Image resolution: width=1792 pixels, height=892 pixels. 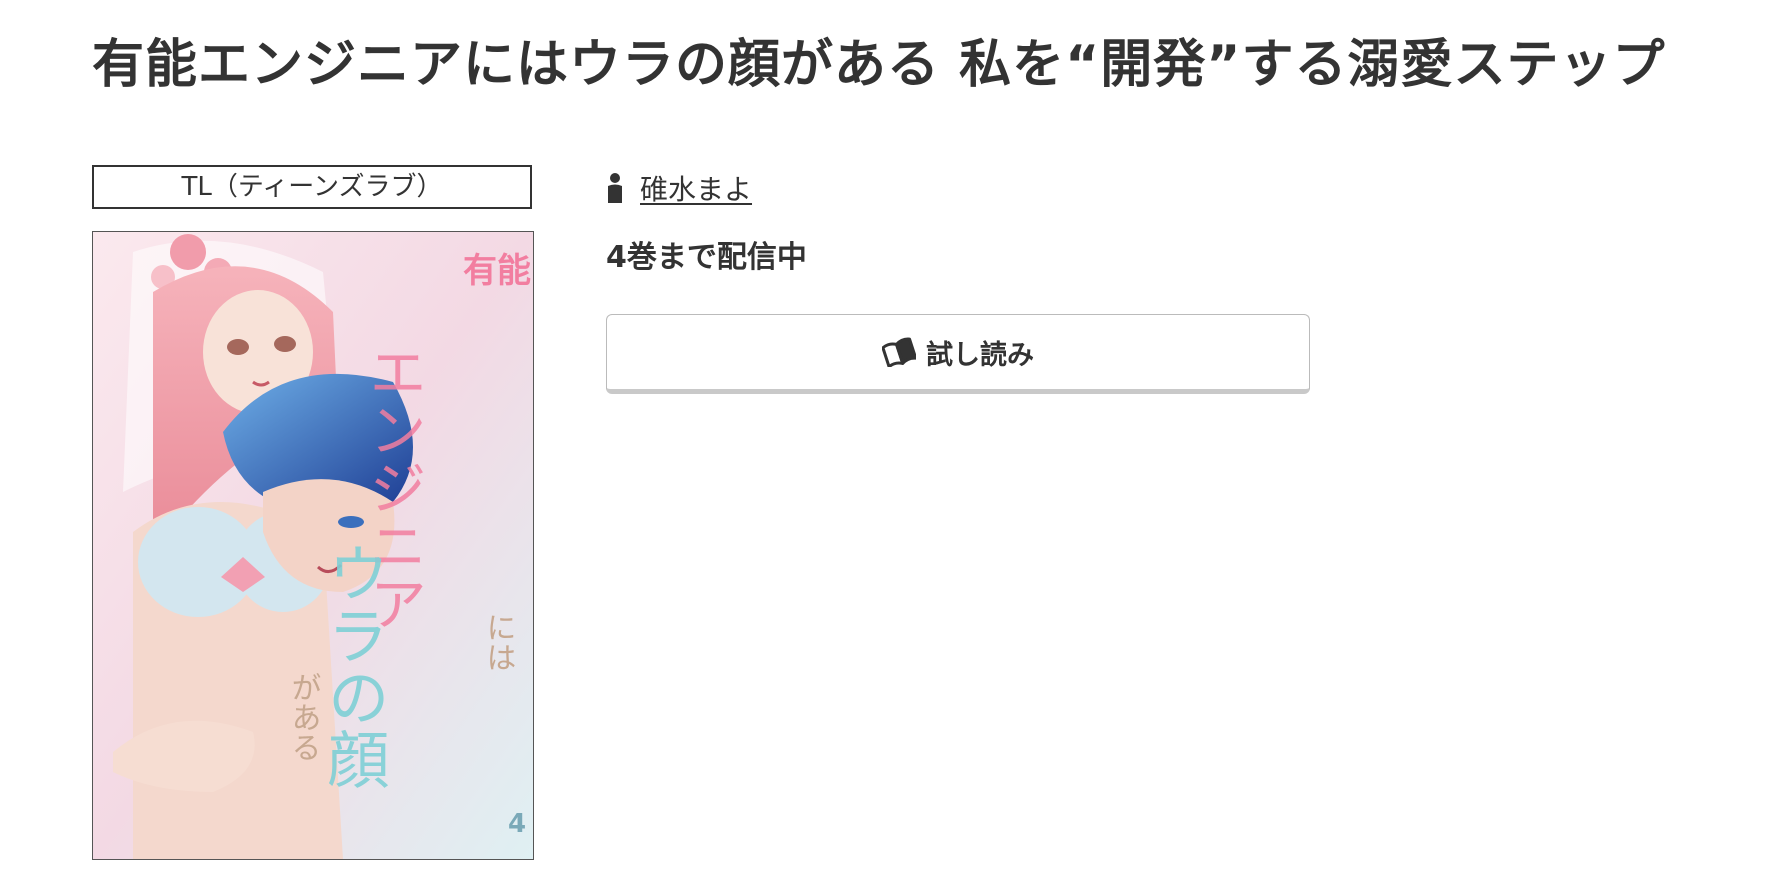 What do you see at coordinates (899, 352) in the screenshot?
I see `open-book-icon` at bounding box center [899, 352].